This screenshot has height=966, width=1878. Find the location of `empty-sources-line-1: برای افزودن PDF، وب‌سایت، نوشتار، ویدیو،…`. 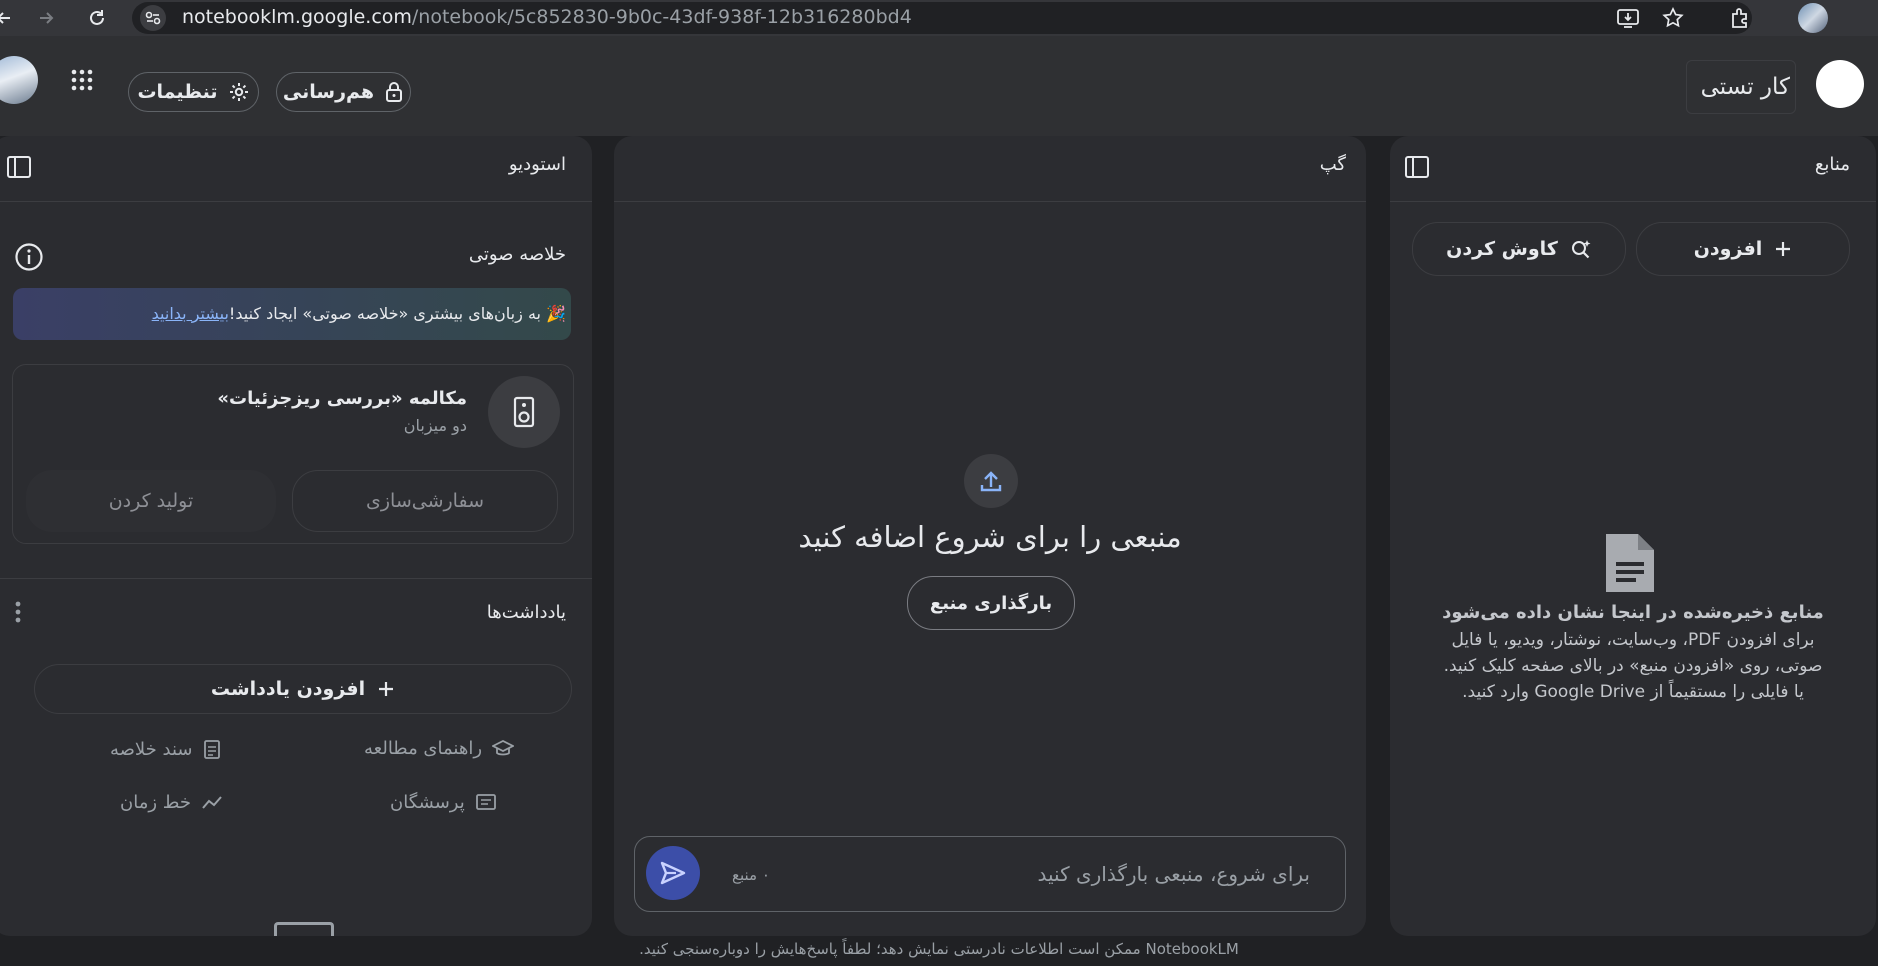

empty-sources-line-1: برای افزودن PDF، وب‌سایت، نوشتار، ویدیو،… is located at coordinates (1633, 640).